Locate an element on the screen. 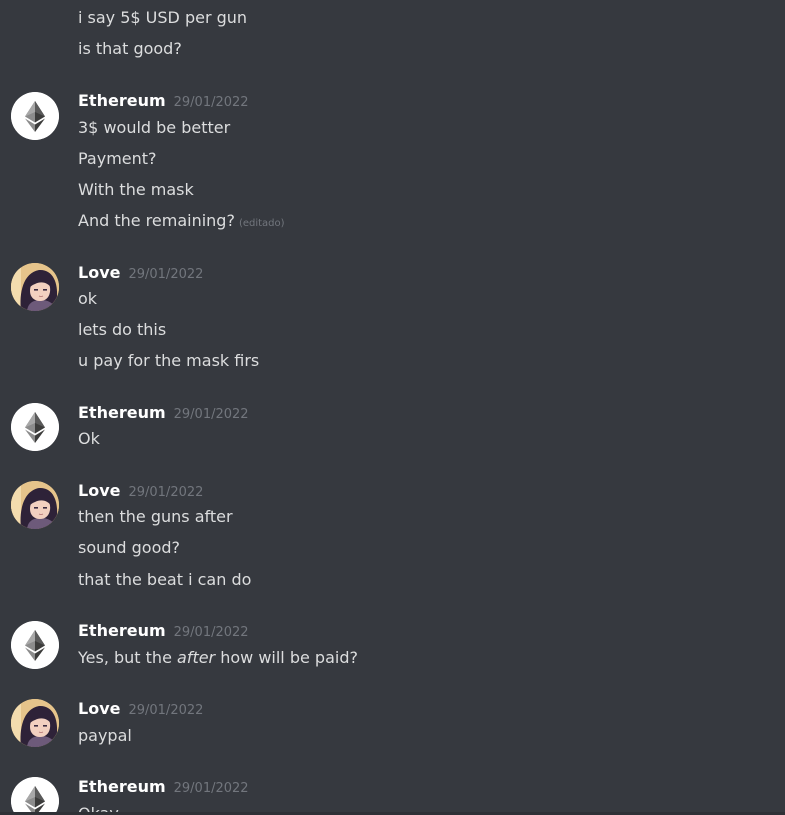 This screenshot has width=785, height=815. message-text-formatted: Yes, but the after how will be paid? is located at coordinates (218, 658).